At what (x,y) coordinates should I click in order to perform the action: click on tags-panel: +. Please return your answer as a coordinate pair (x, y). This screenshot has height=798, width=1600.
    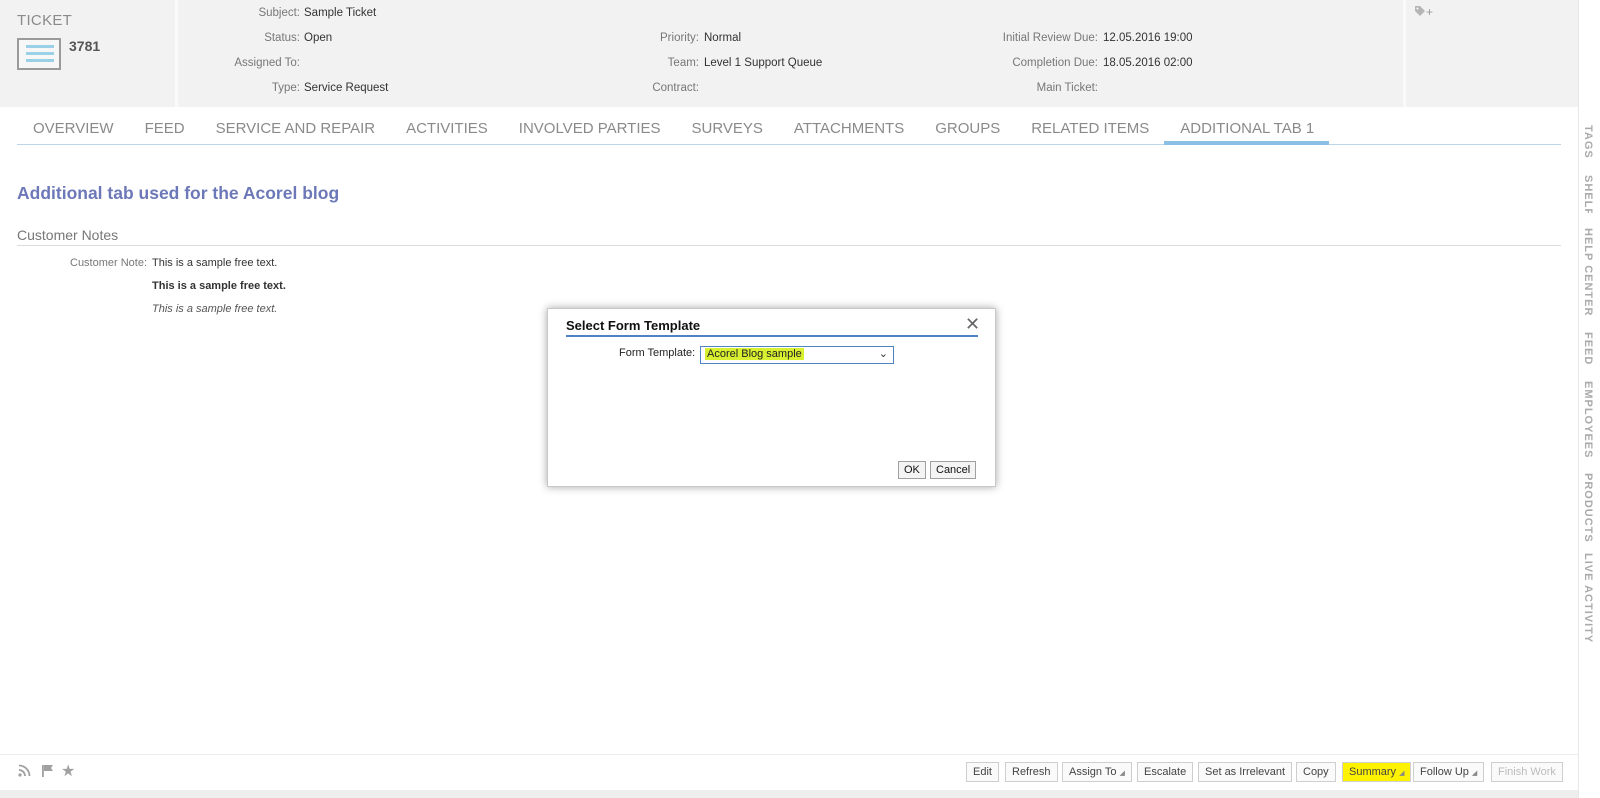
    Looking at the image, I should click on (1490, 53).